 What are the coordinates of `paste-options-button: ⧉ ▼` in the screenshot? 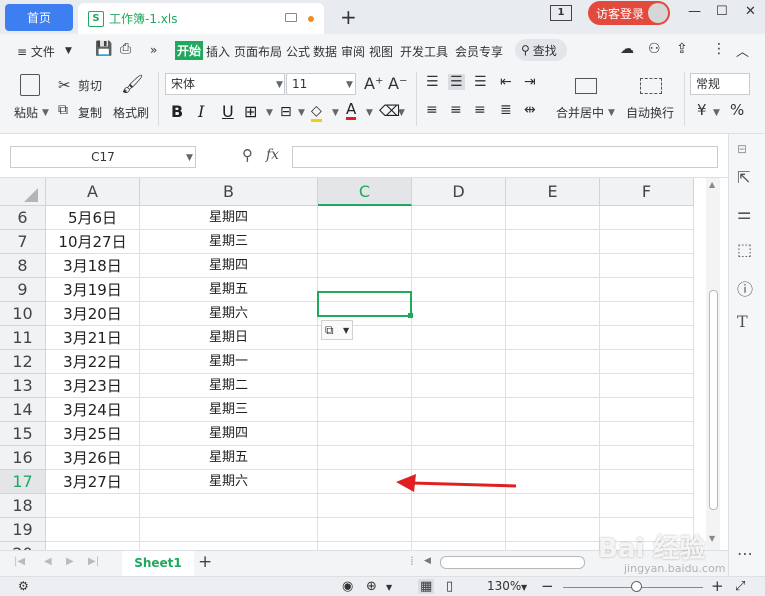 It's located at (337, 330).